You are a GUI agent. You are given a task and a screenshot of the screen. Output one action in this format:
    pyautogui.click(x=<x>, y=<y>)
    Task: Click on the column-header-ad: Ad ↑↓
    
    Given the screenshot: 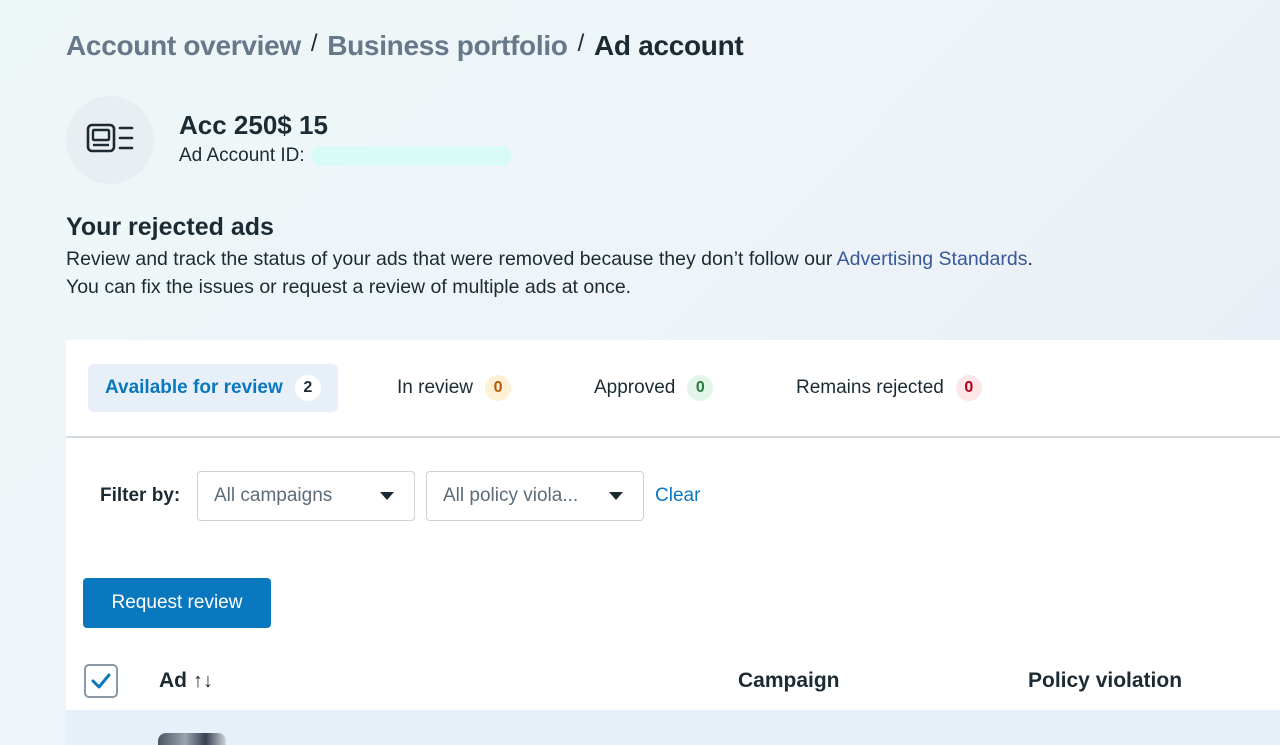 What is the action you would take?
    pyautogui.click(x=186, y=681)
    